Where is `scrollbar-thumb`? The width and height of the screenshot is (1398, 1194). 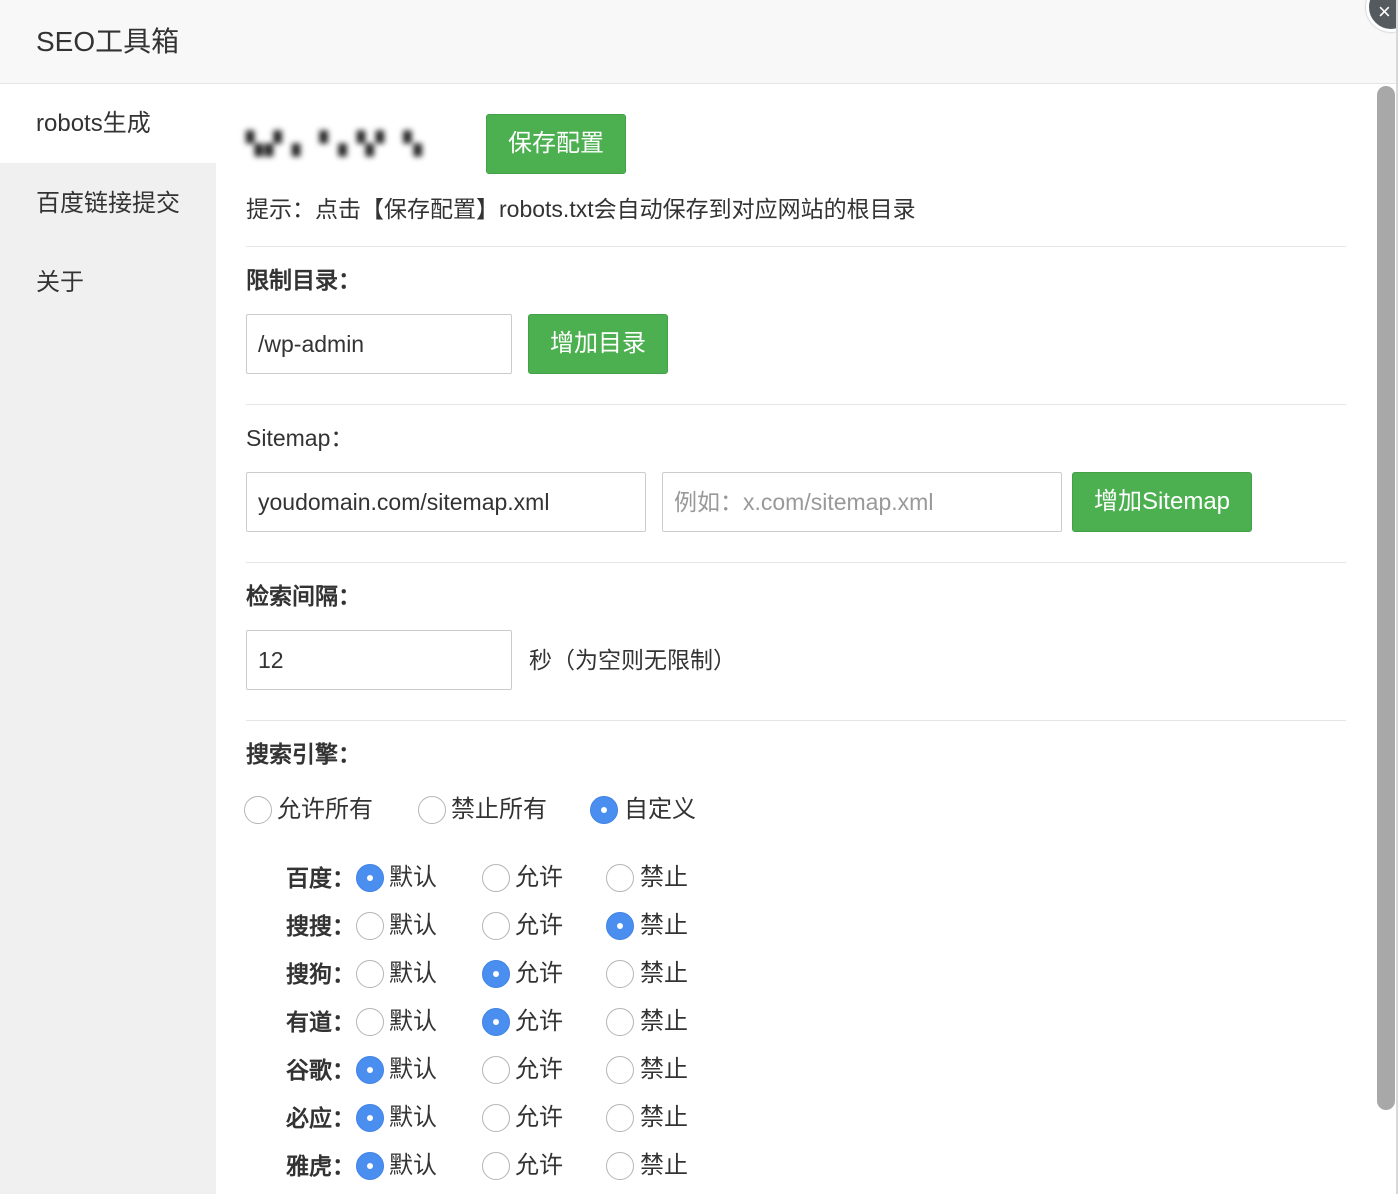 scrollbar-thumb is located at coordinates (1386, 598).